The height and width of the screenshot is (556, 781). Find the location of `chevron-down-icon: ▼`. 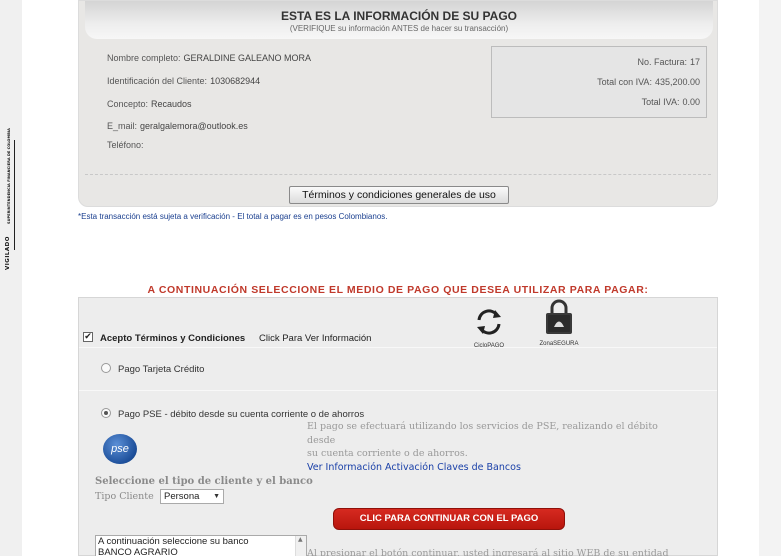

chevron-down-icon: ▼ is located at coordinates (216, 496).